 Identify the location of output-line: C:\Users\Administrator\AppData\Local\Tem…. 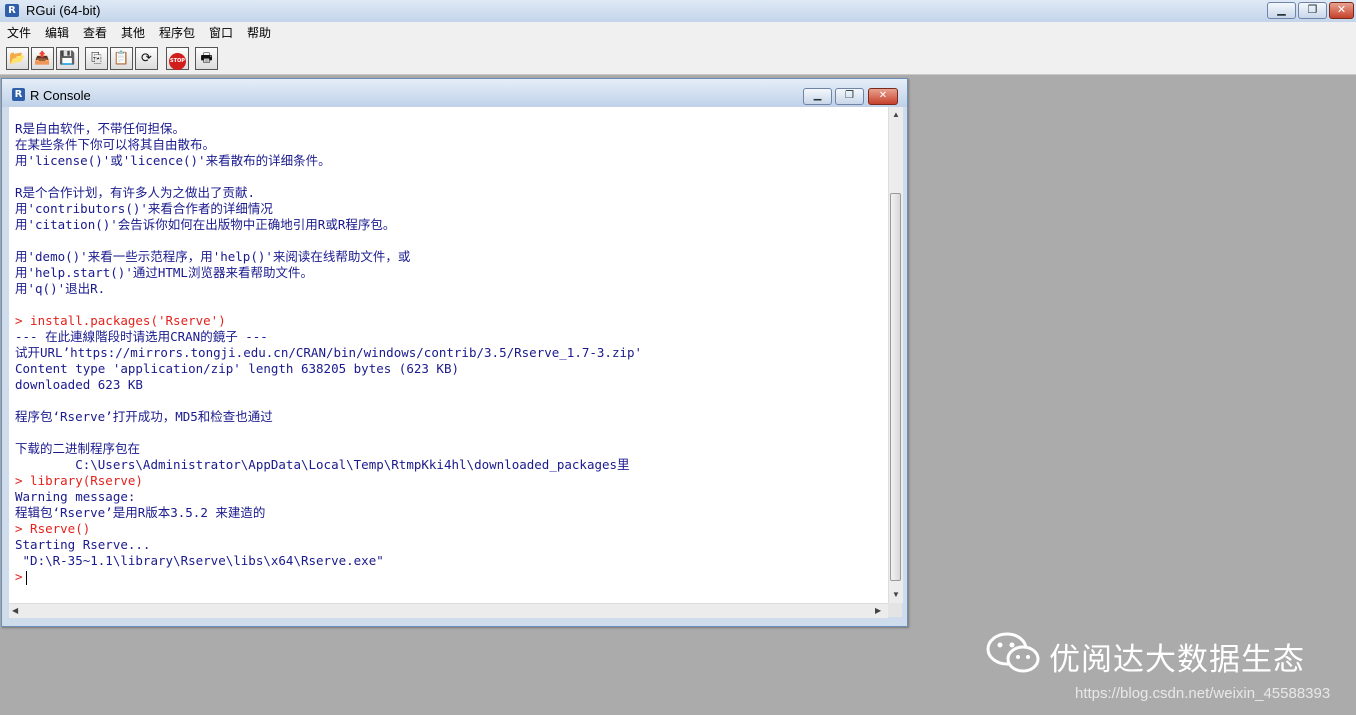
(322, 464).